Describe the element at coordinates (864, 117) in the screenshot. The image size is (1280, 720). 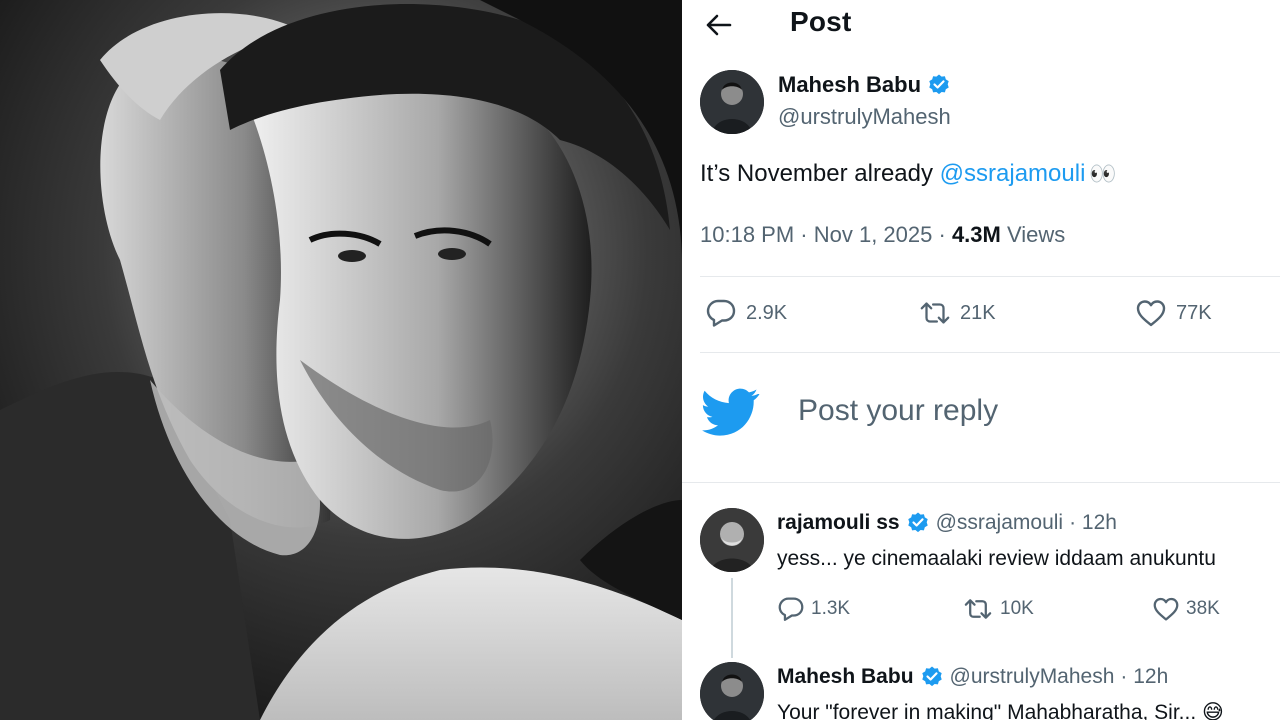
I see `author-handle: @urstrulyMahesh` at that location.